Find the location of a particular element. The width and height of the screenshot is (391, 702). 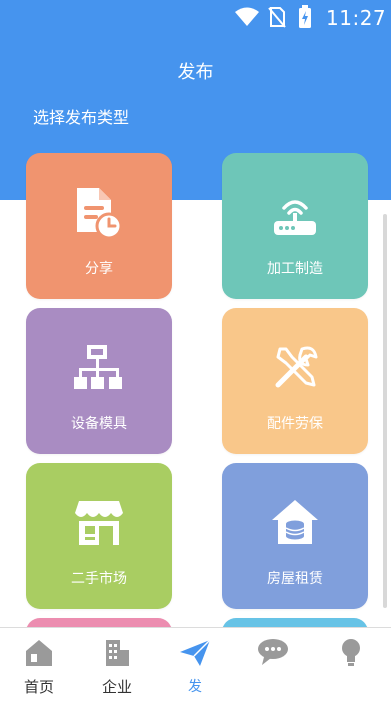

paper-plane-icon is located at coordinates (195, 652).